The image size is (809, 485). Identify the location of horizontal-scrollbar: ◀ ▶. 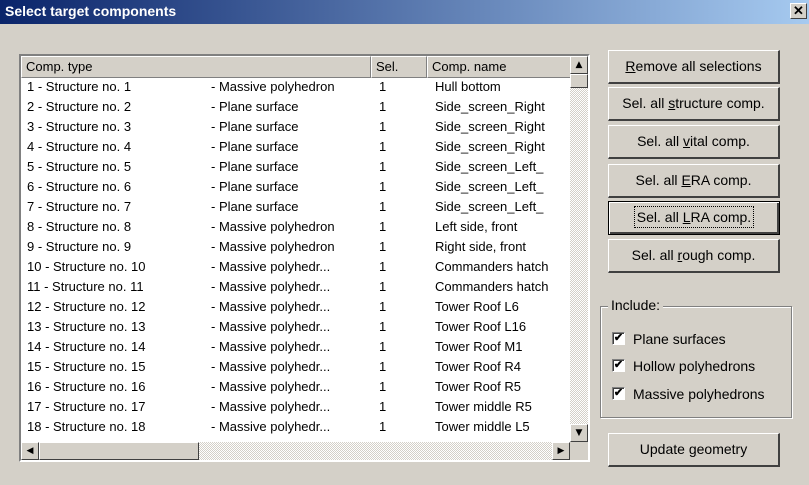
(295, 451).